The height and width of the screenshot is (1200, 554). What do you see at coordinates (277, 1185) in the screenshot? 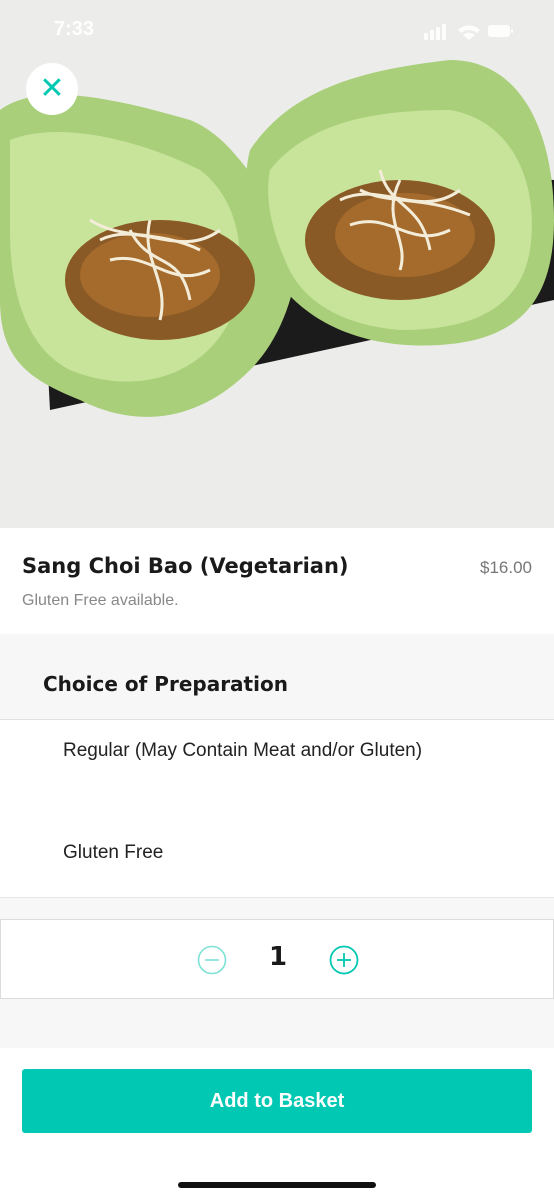
I see `home-indicator` at bounding box center [277, 1185].